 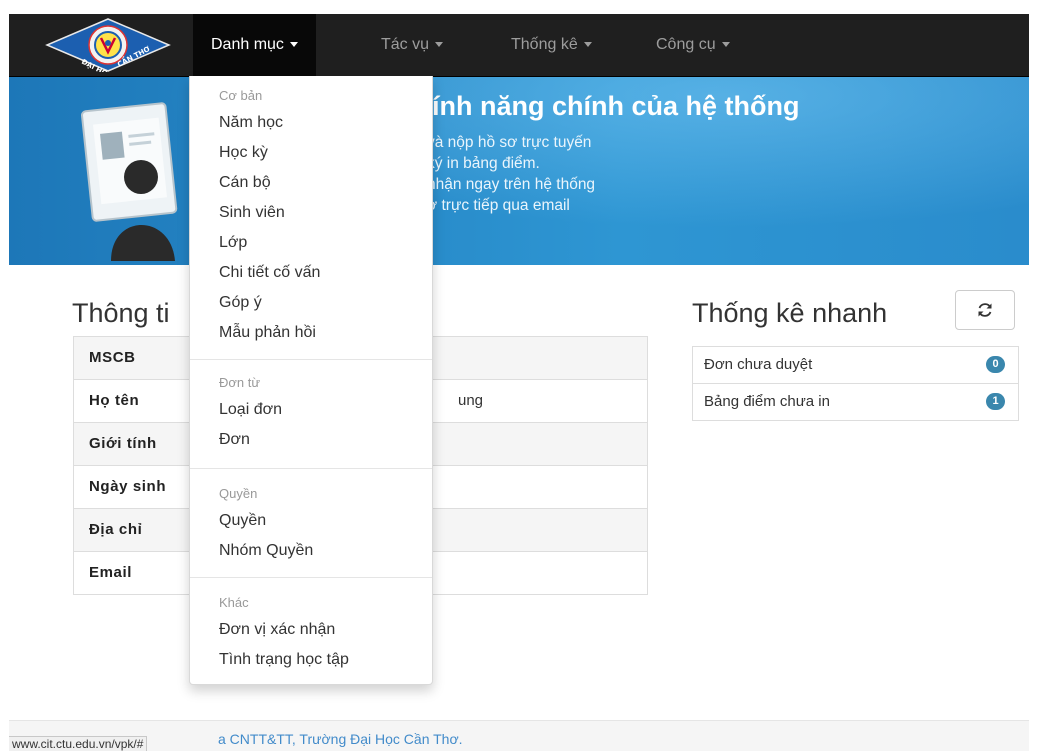 I want to click on refresh-icon, so click(x=985, y=310).